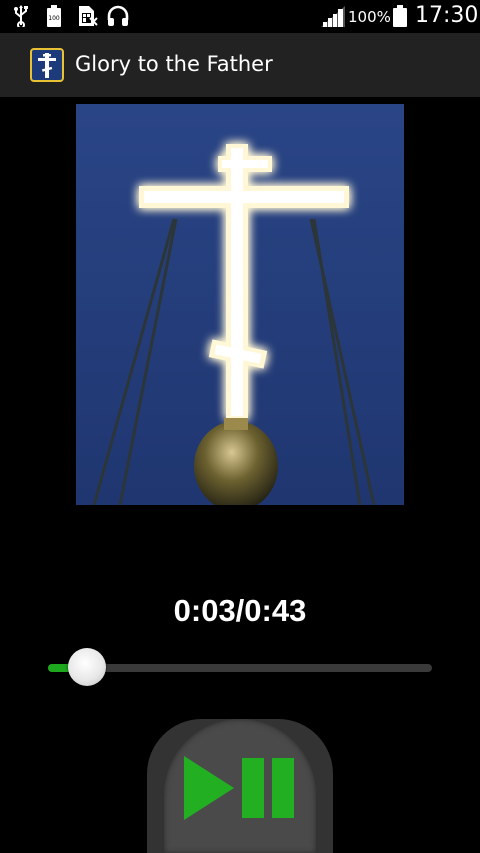 The width and height of the screenshot is (480, 853). Describe the element at coordinates (240, 610) in the screenshot. I see `time-readout: 0:03/0:43` at that location.